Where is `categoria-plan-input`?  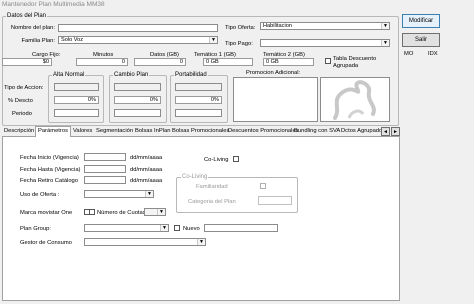 categoria-plan-input is located at coordinates (275, 200).